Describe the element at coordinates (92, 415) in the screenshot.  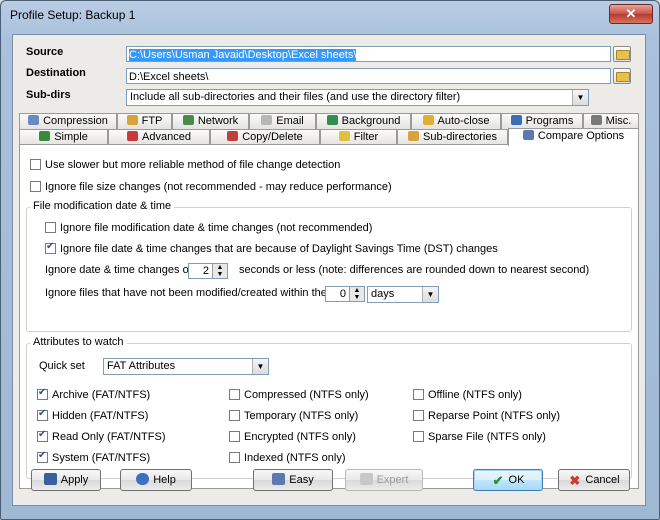
I see `hidden-checkbox: Hidden (FAT/NTFS)` at that location.